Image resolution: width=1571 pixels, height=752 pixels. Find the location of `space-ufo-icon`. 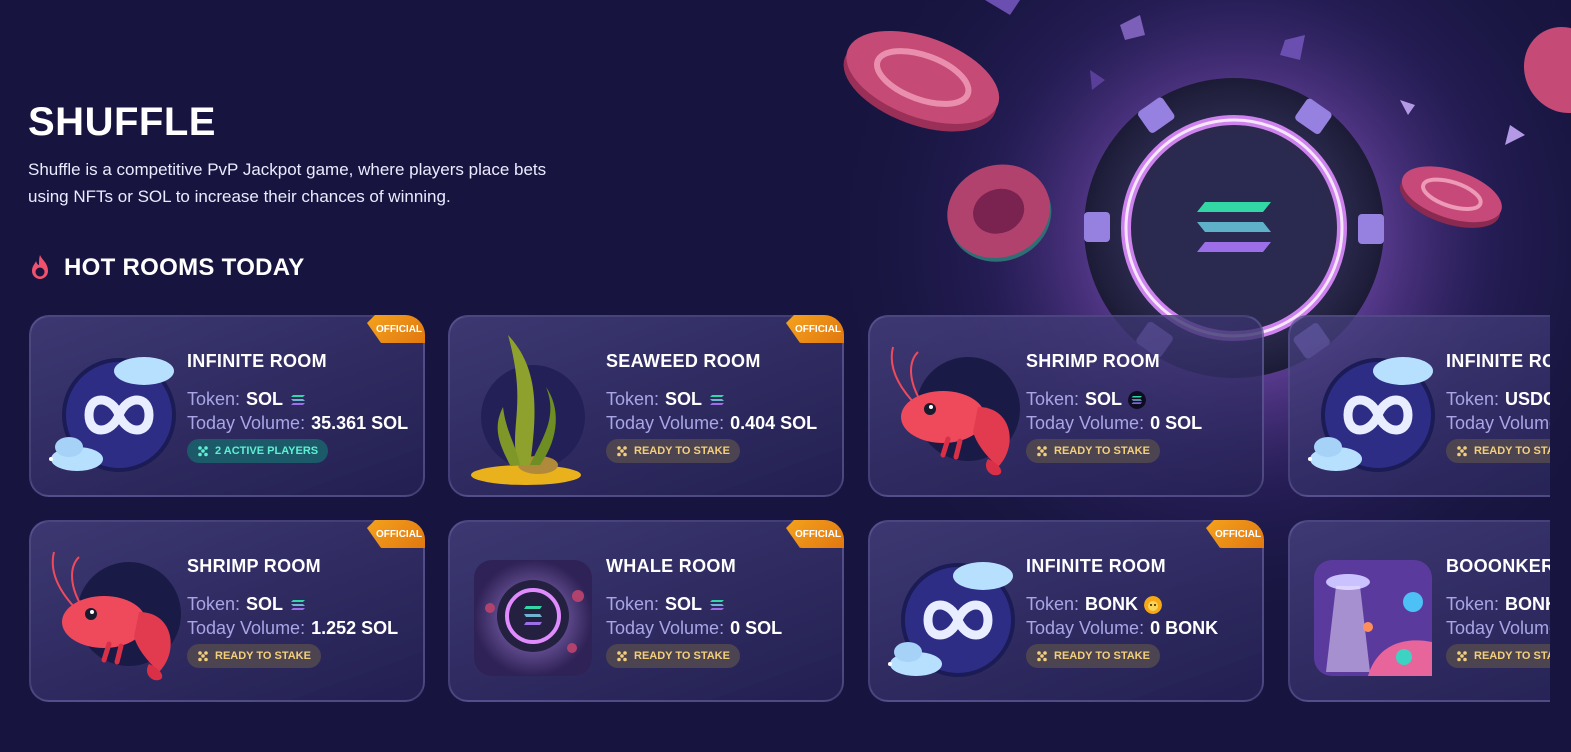

space-ufo-icon is located at coordinates (1373, 617).